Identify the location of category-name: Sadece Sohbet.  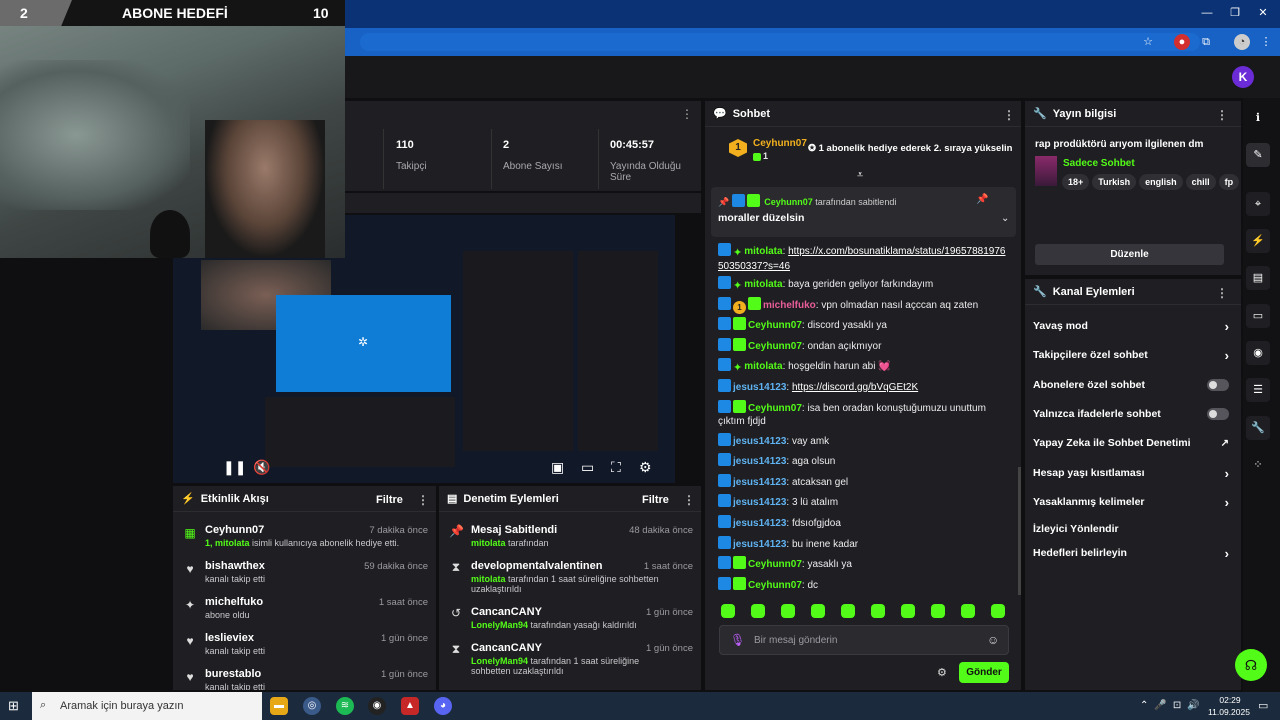
(1099, 163).